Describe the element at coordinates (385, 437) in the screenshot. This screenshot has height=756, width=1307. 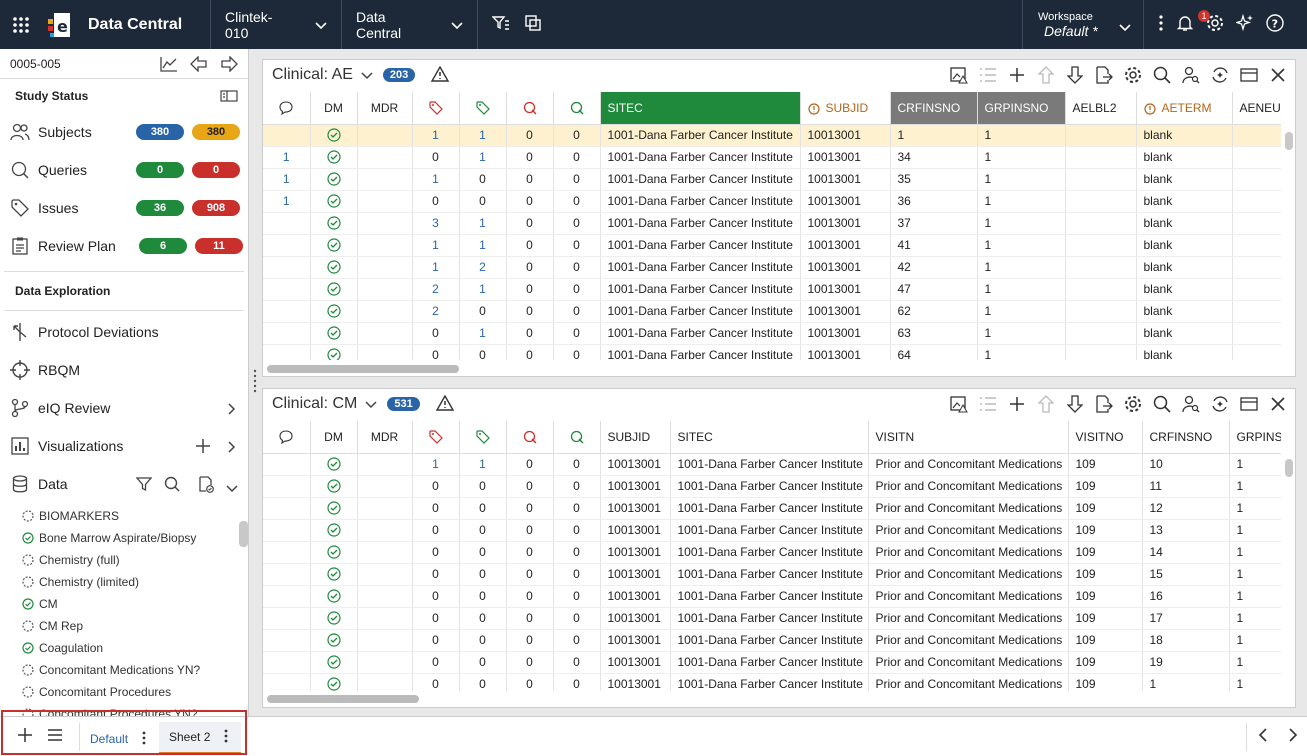
I see `column-header-mdr: MDR` at that location.